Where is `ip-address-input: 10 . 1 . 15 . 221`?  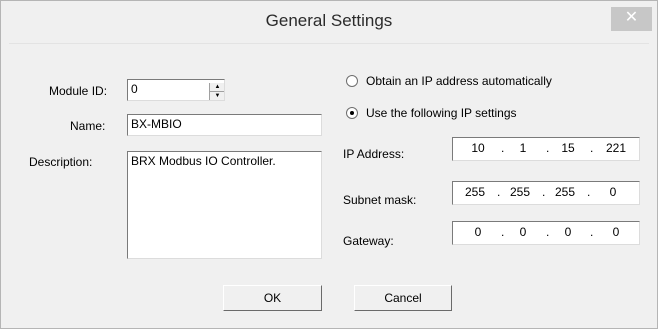 ip-address-input: 10 . 1 . 15 . 221 is located at coordinates (546, 149).